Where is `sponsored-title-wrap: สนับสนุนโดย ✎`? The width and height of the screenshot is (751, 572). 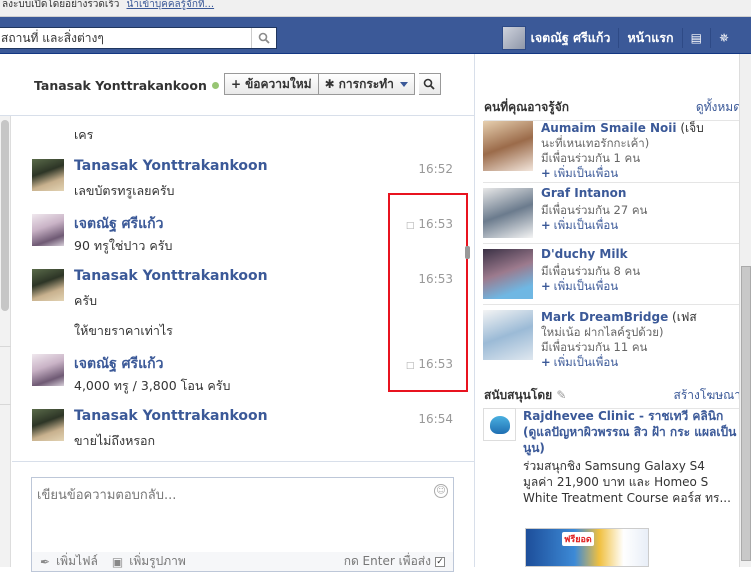
sponsored-title-wrap: สนับสนุนโดย ✎ is located at coordinates (525, 395).